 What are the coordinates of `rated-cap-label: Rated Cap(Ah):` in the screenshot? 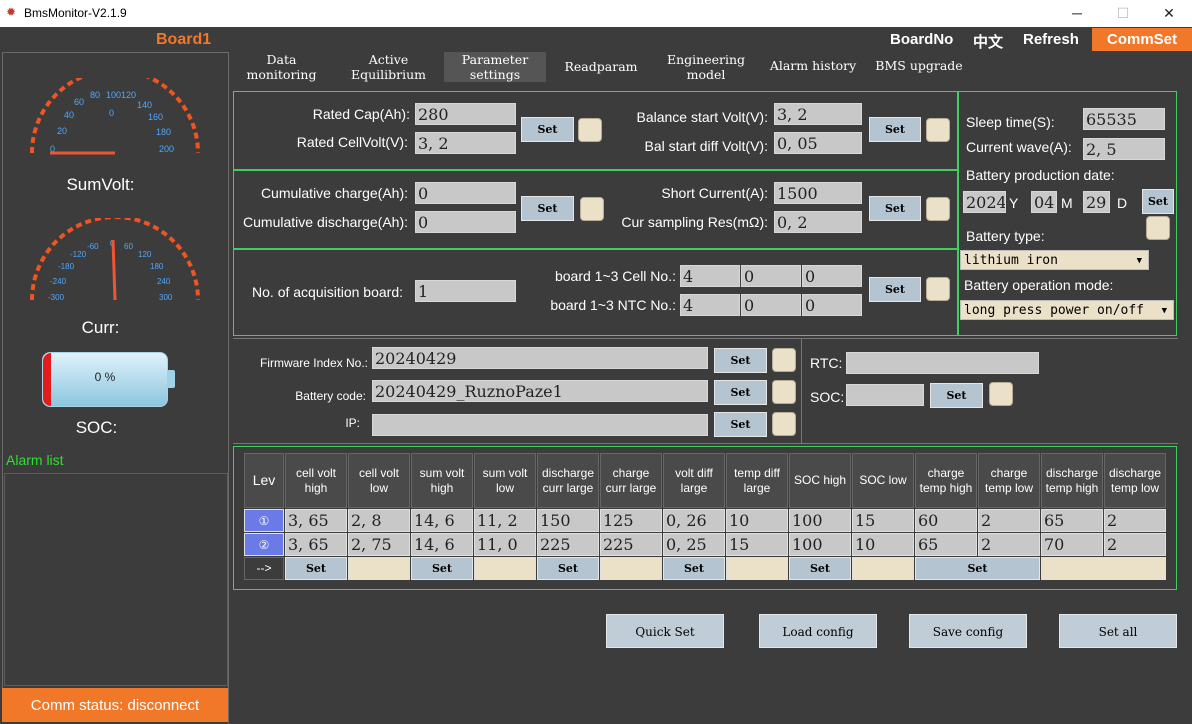 It's located at (361, 114).